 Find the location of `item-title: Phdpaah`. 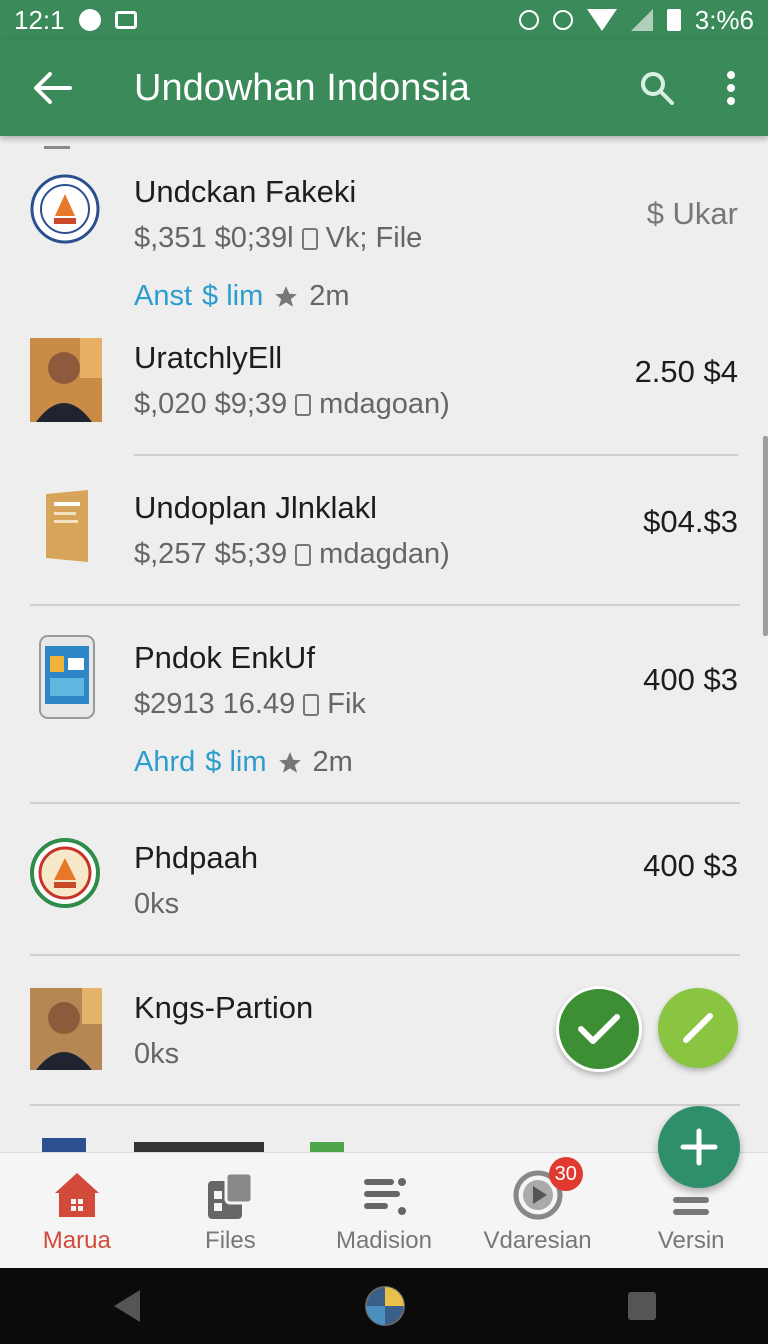

item-title: Phdpaah is located at coordinates (196, 857).